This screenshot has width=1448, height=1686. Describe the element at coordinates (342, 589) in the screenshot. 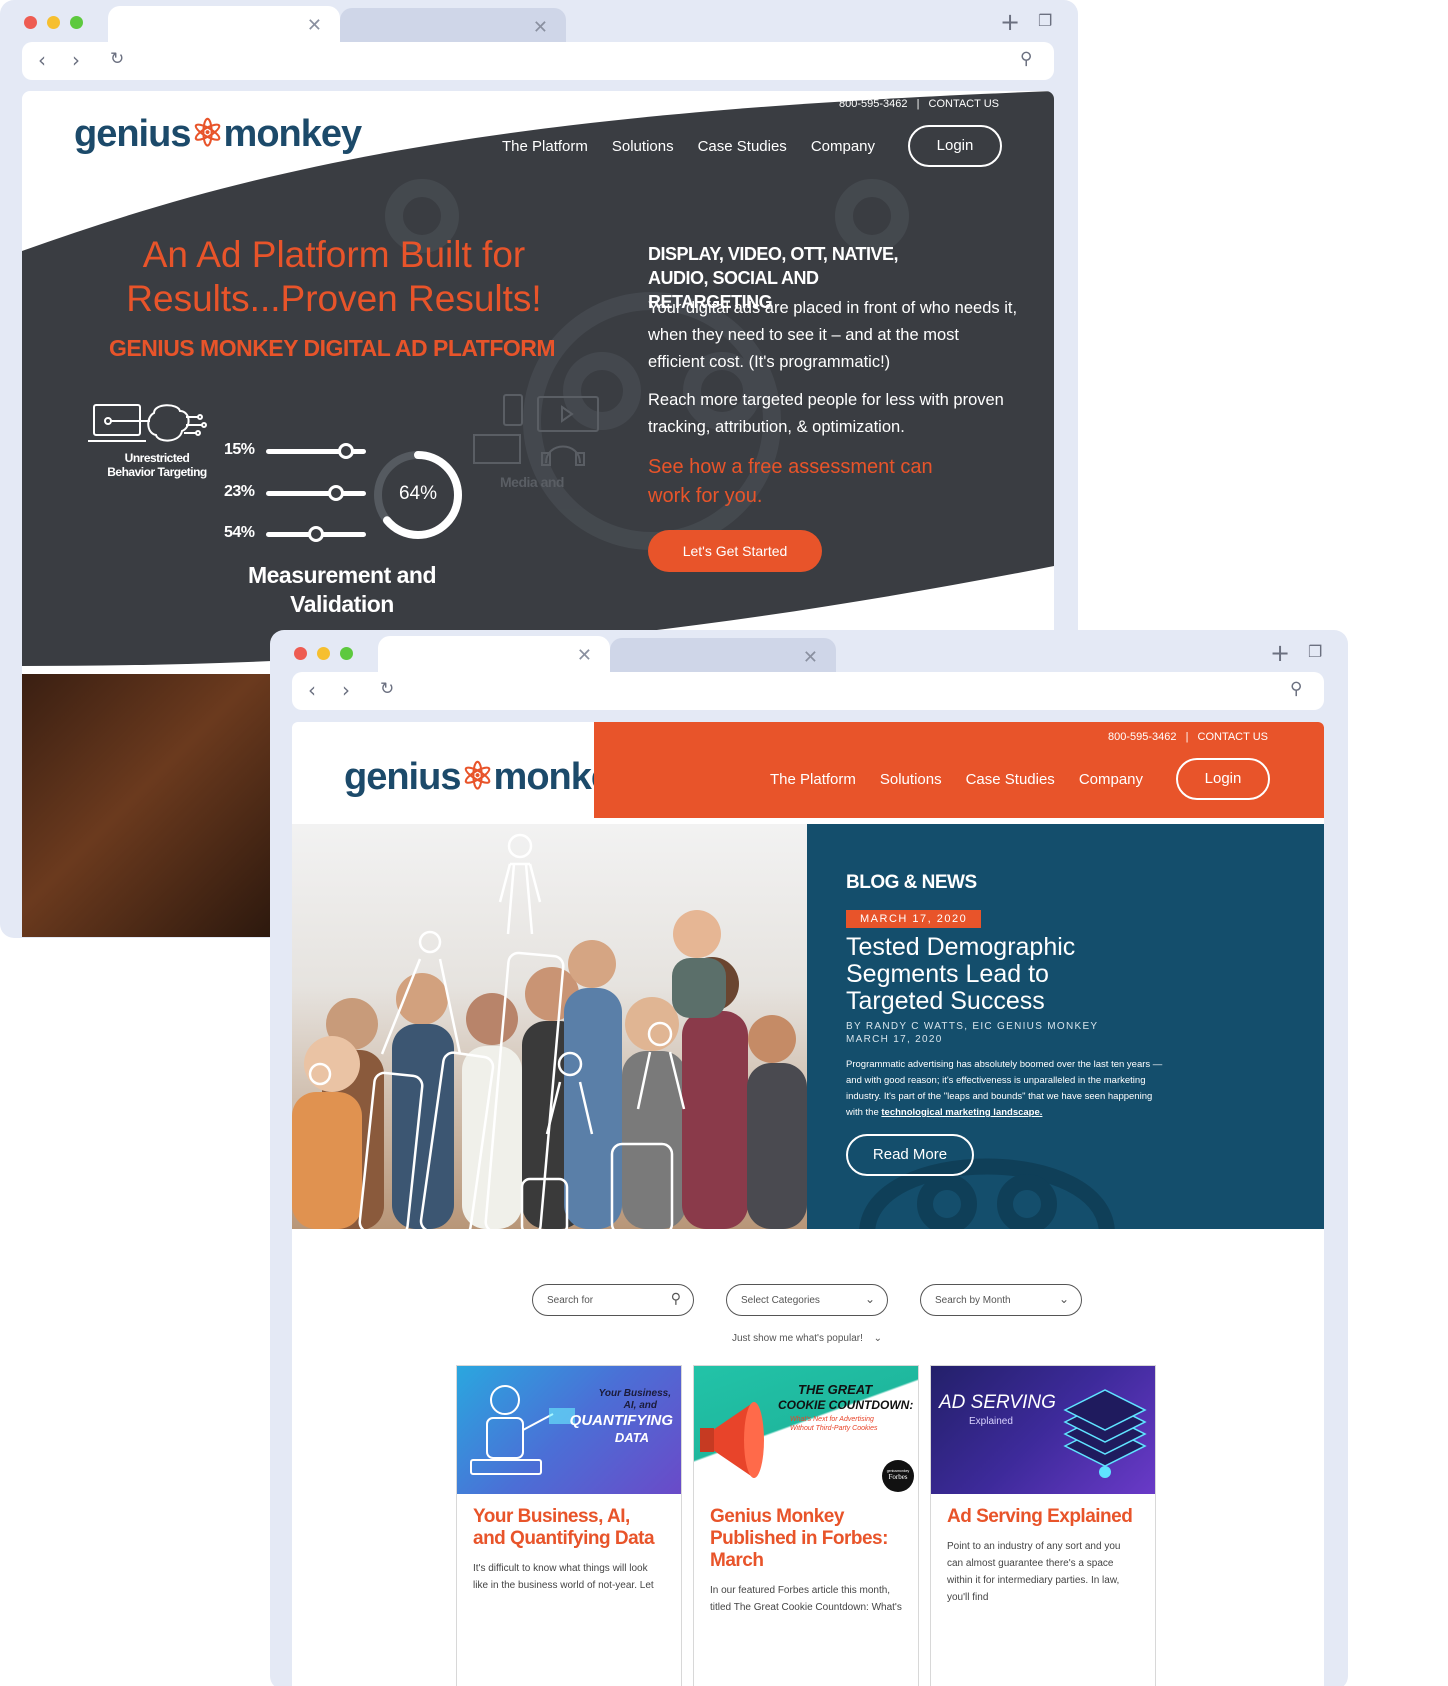

I see `measurement-label: Measurement and Validation` at that location.